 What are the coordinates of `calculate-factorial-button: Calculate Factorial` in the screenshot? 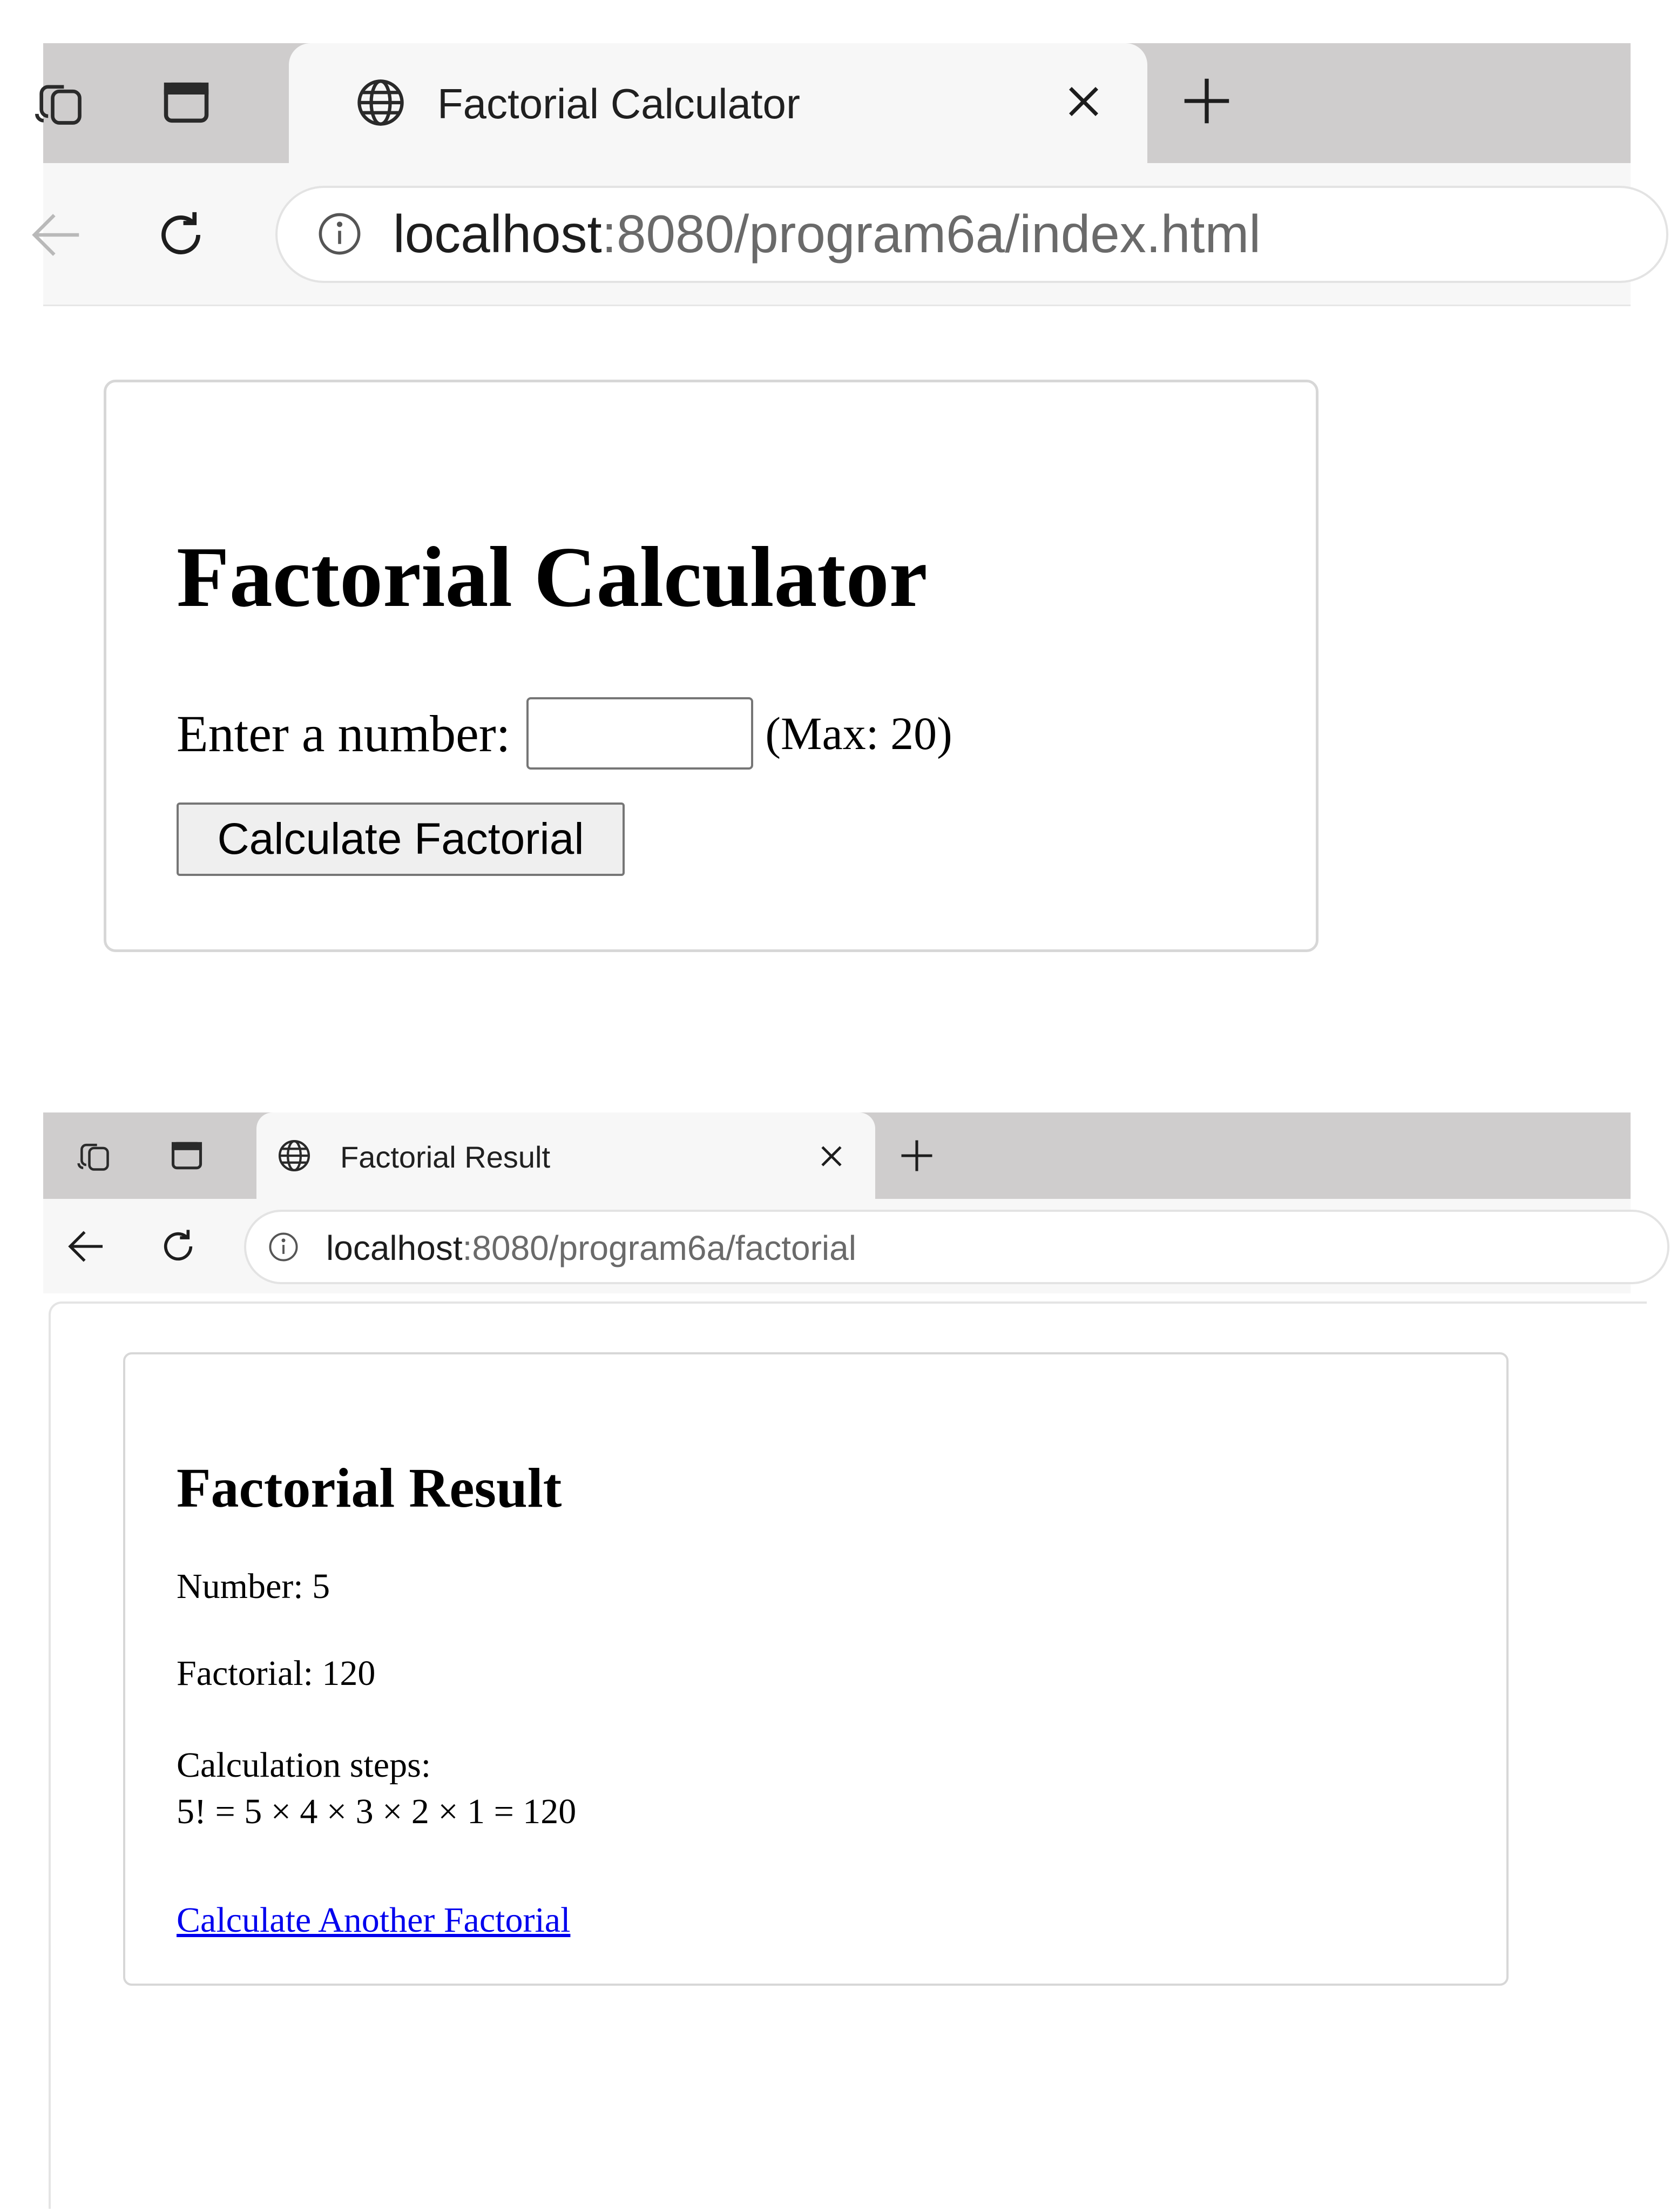 It's located at (401, 839).